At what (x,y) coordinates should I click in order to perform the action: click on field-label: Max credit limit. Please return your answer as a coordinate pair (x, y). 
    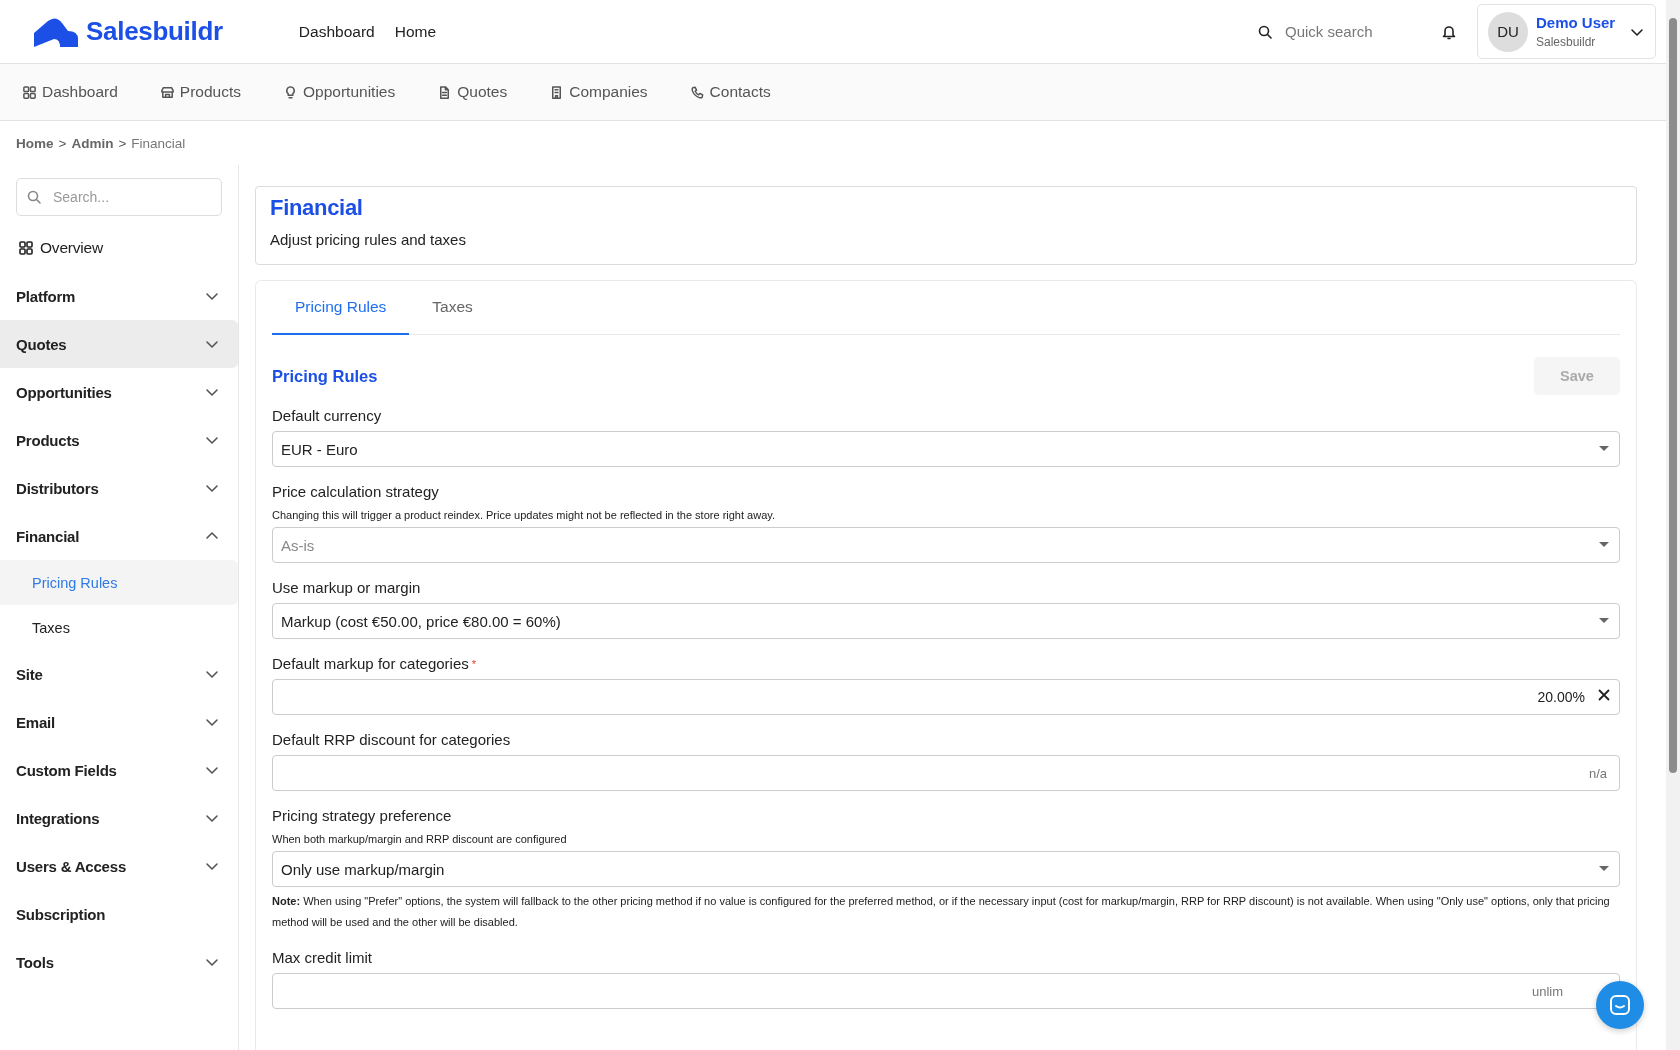
    Looking at the image, I should click on (322, 958).